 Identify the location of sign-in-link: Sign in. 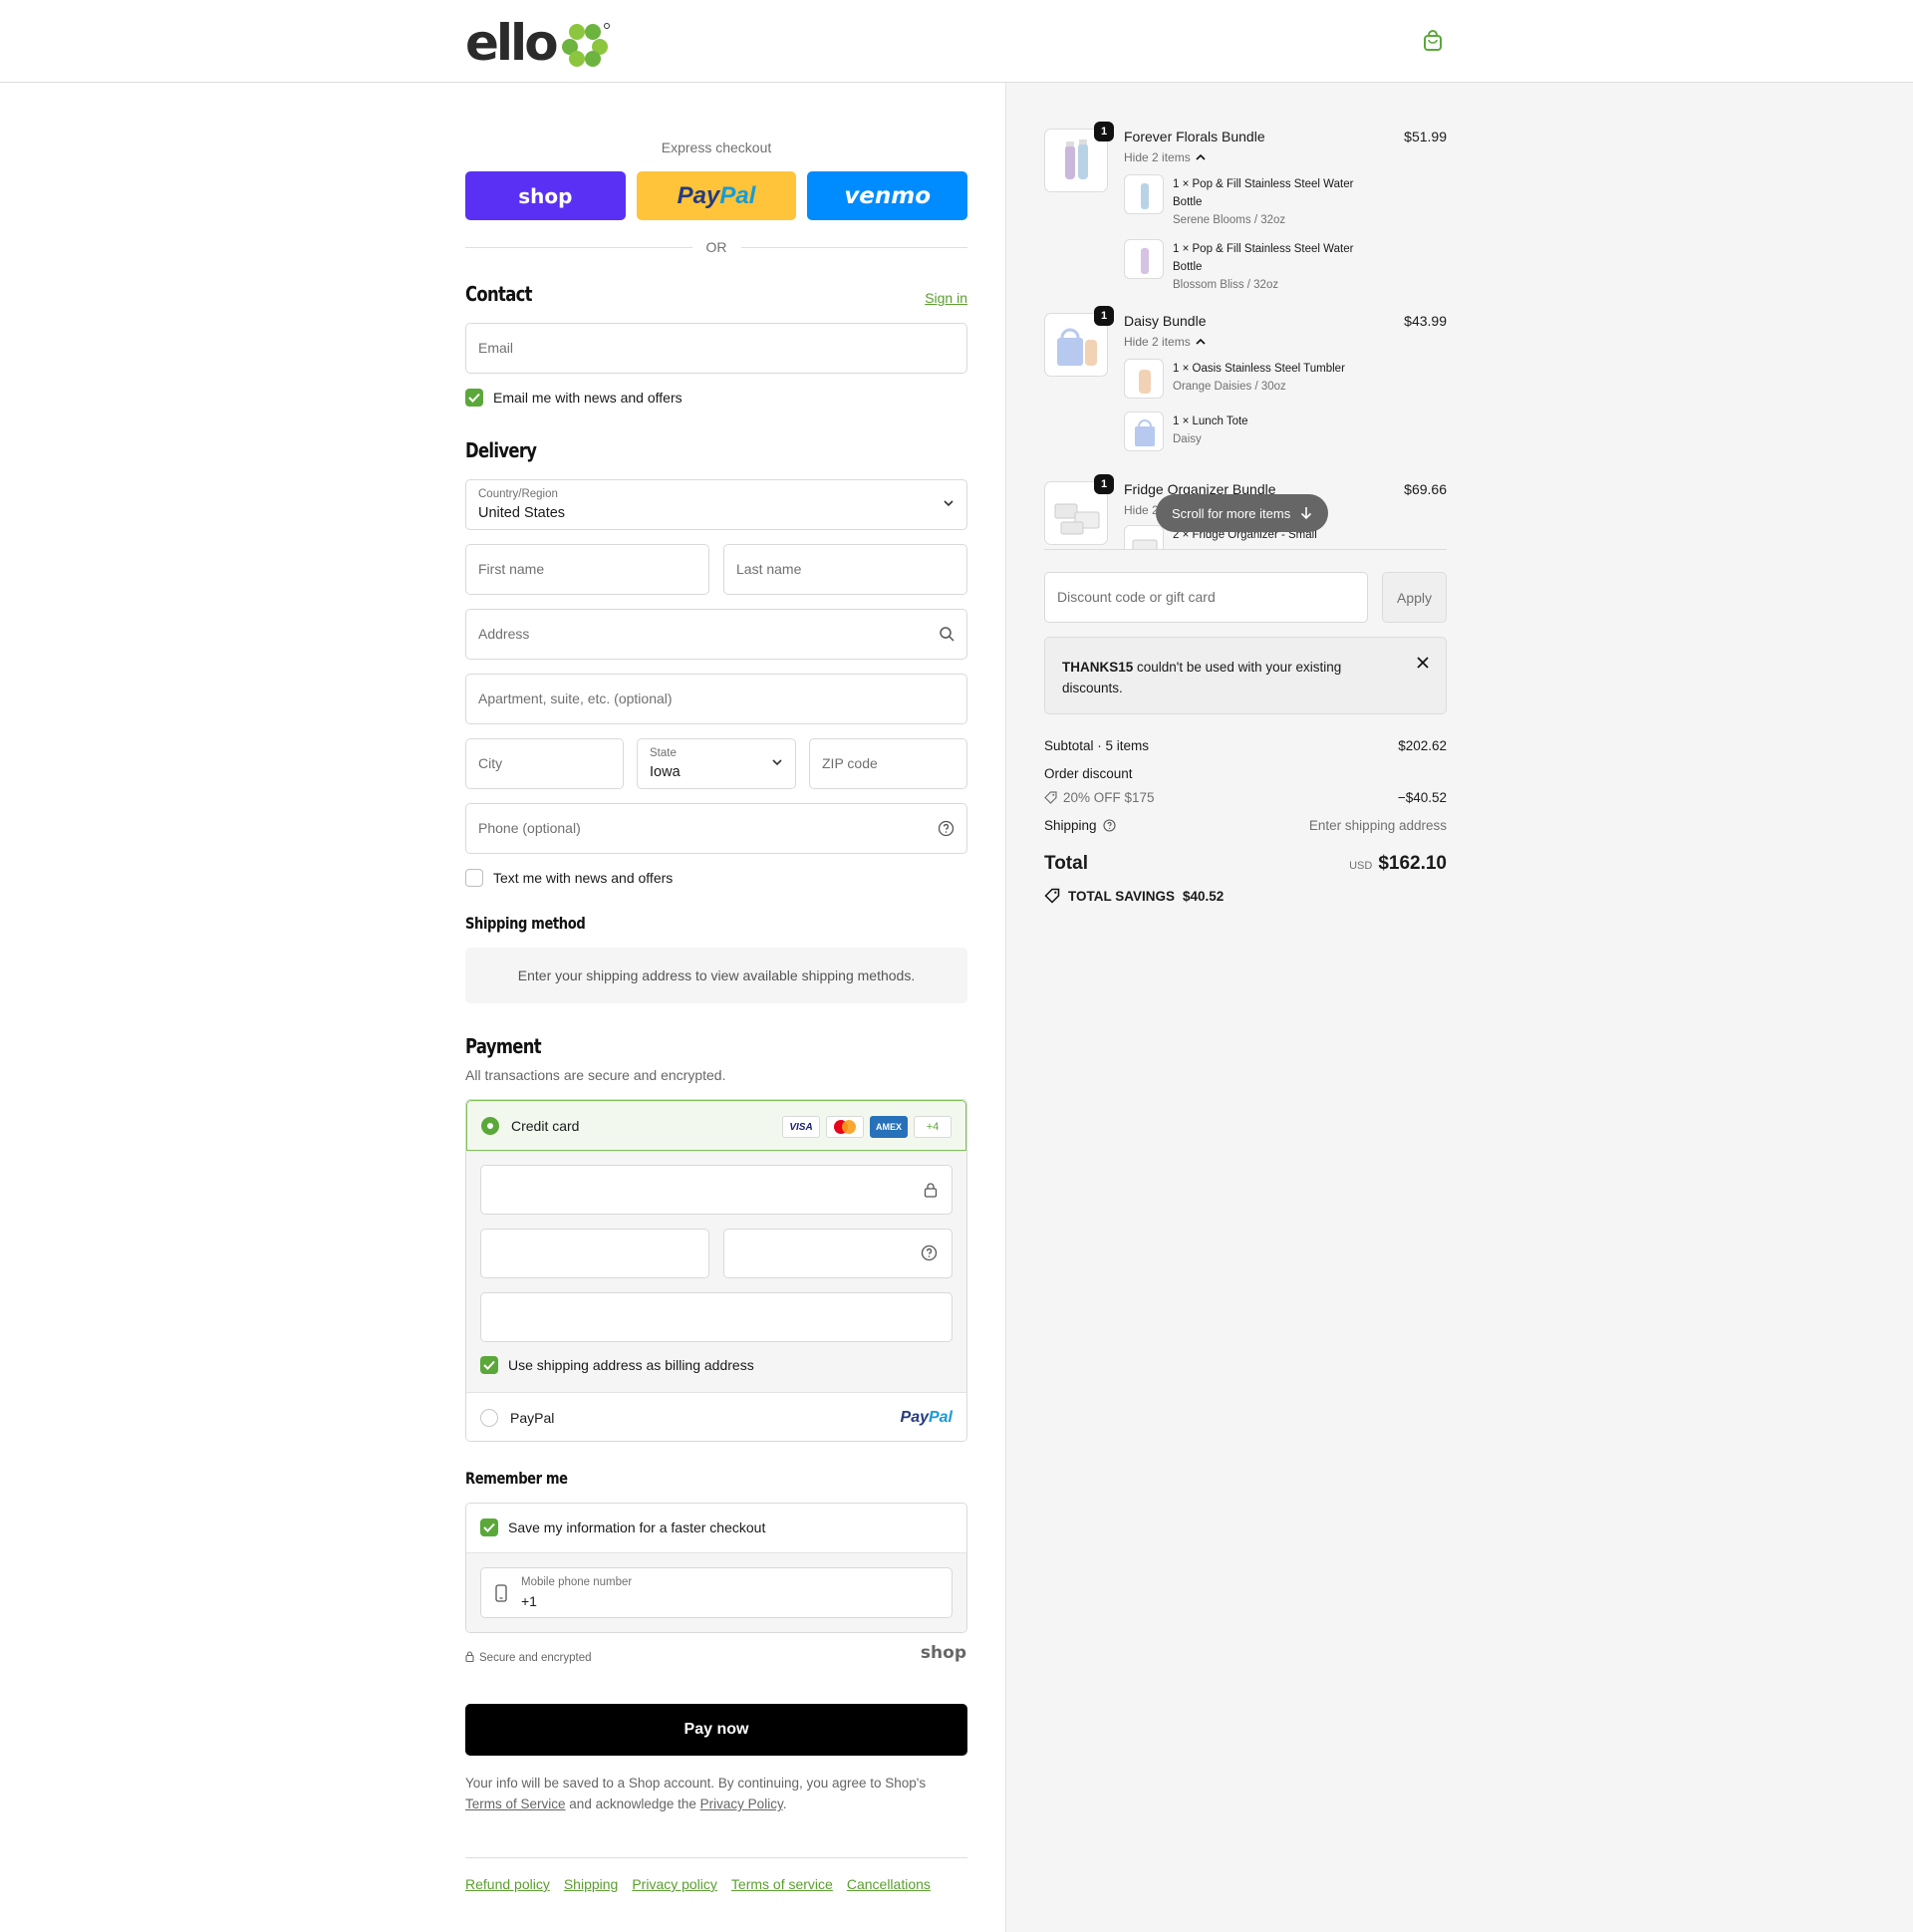
(946, 298).